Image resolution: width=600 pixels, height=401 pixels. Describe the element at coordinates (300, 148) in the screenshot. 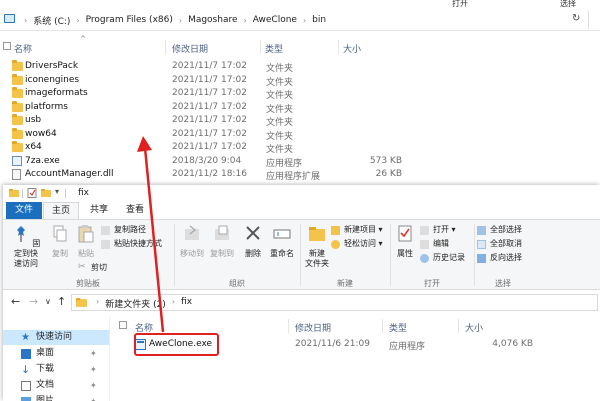

I see `file-row: x64 2021/11/7 17:02 文件夹` at that location.